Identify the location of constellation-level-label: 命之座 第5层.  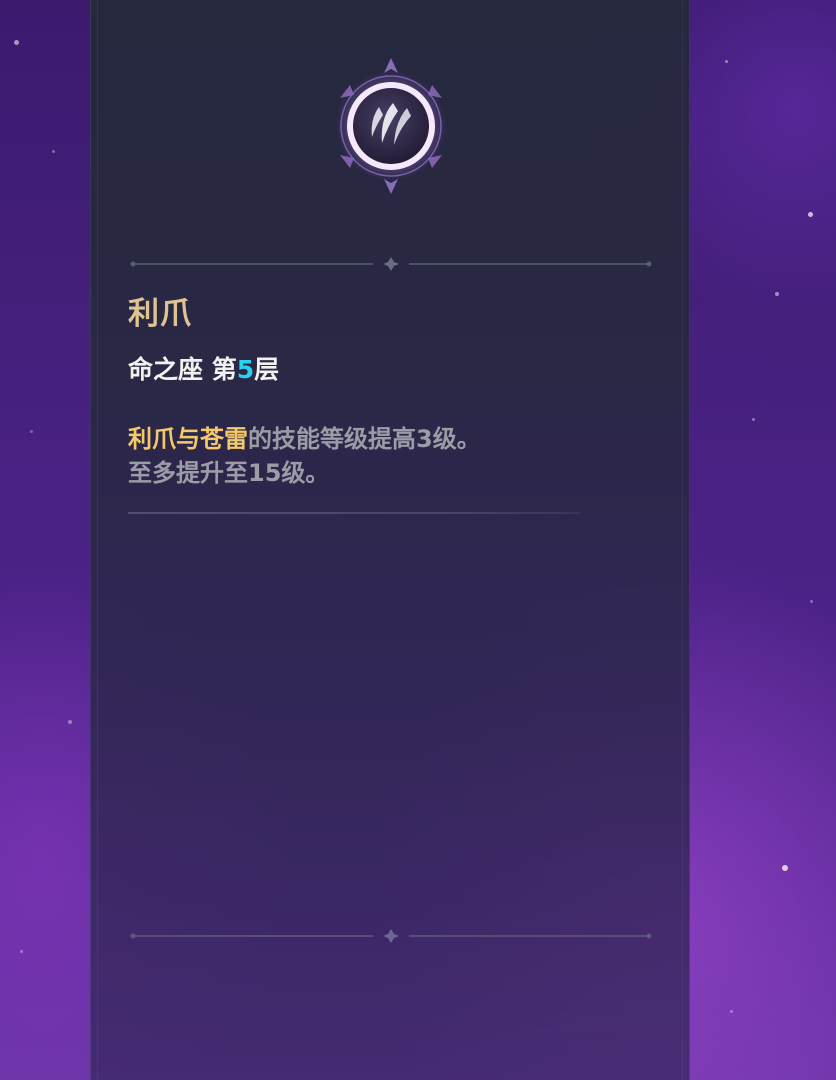
(203, 368).